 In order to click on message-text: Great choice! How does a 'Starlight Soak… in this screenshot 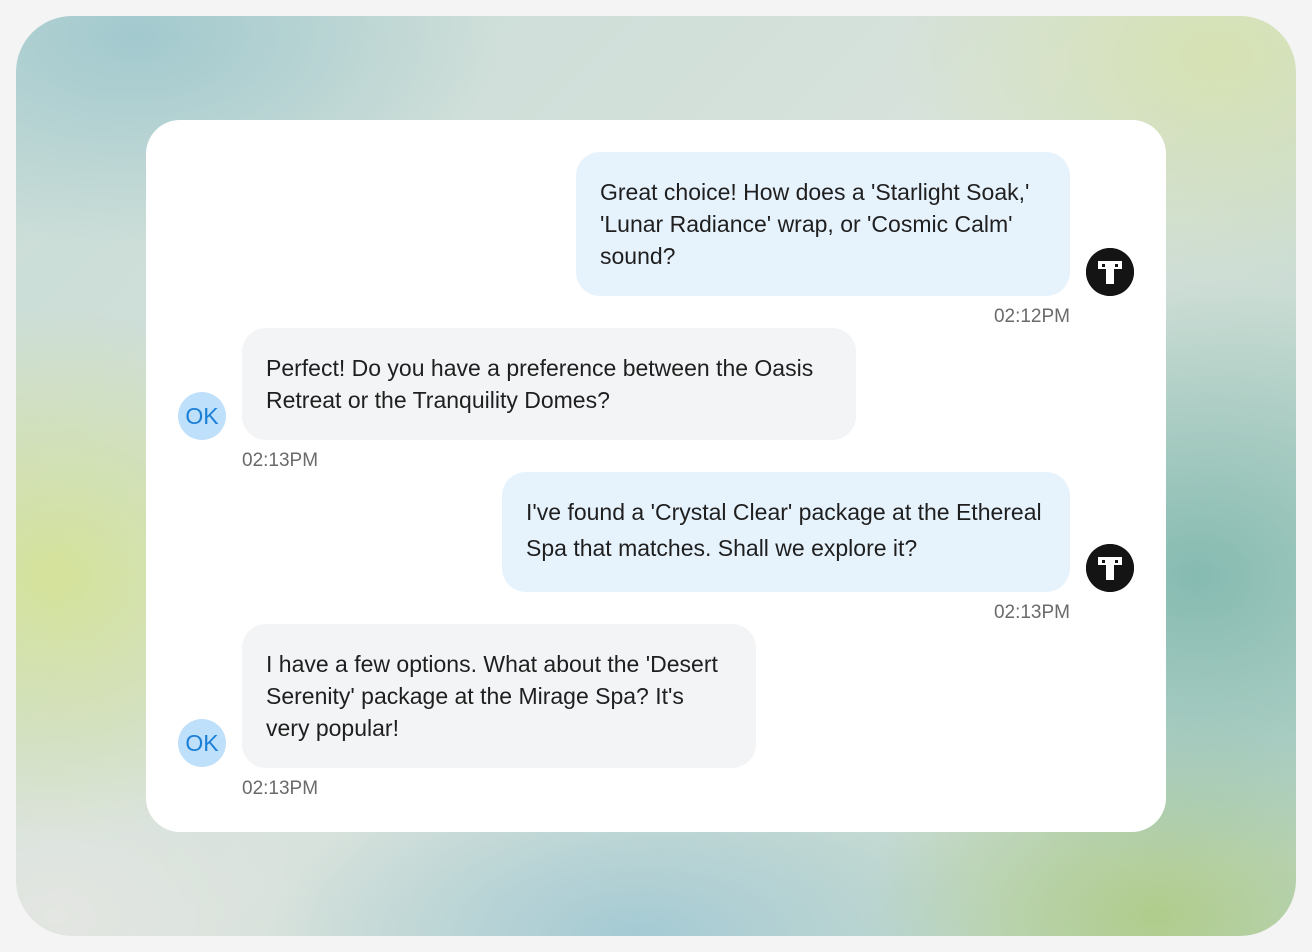, I will do `click(815, 224)`.